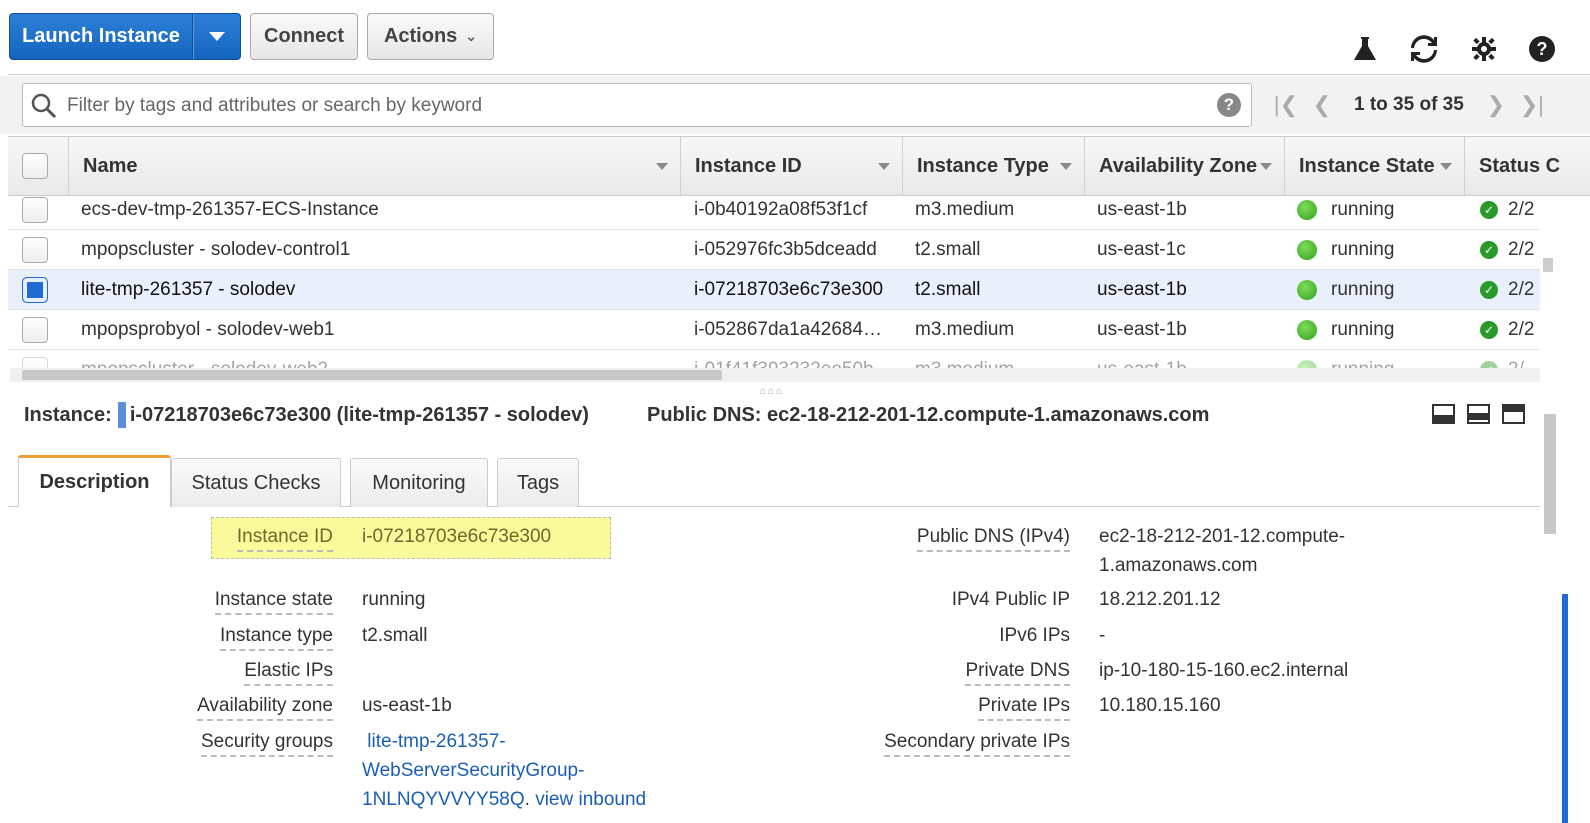 The image size is (1590, 823). What do you see at coordinates (1532, 105) in the screenshot?
I see `last-page-icon: ❯|` at bounding box center [1532, 105].